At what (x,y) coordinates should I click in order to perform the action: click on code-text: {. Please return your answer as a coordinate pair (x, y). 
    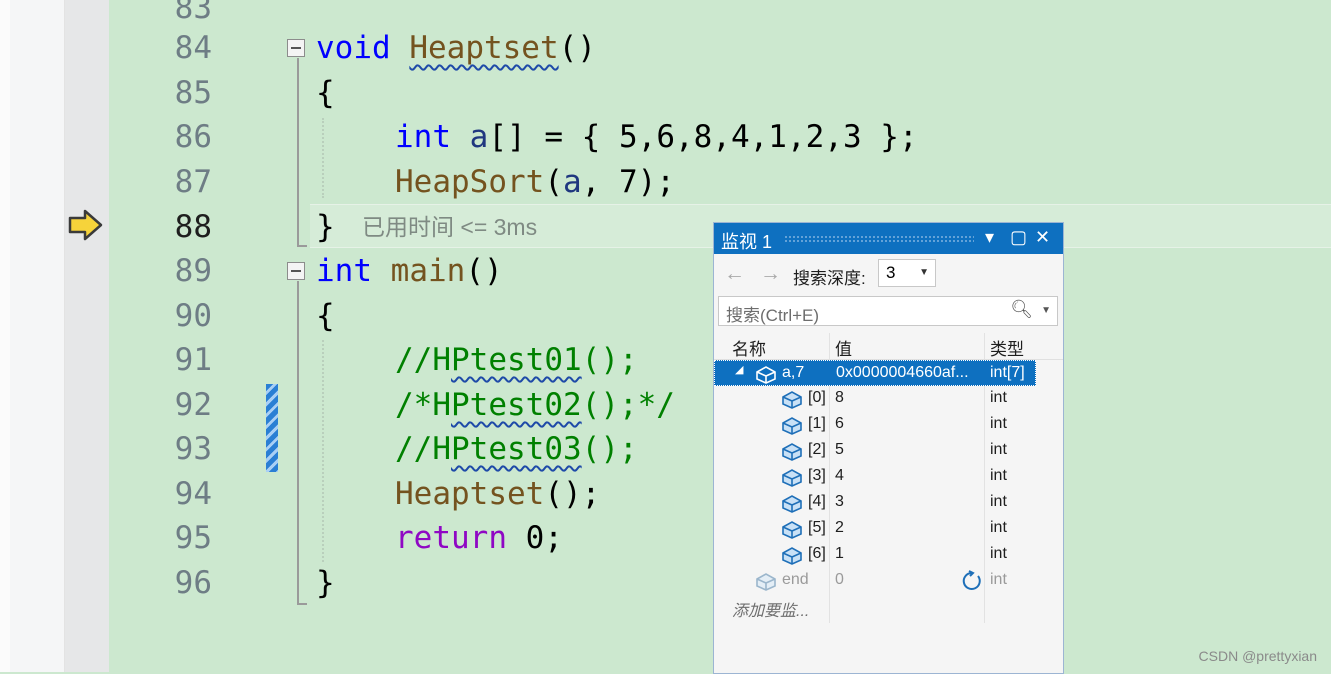
    Looking at the image, I should click on (325, 316).